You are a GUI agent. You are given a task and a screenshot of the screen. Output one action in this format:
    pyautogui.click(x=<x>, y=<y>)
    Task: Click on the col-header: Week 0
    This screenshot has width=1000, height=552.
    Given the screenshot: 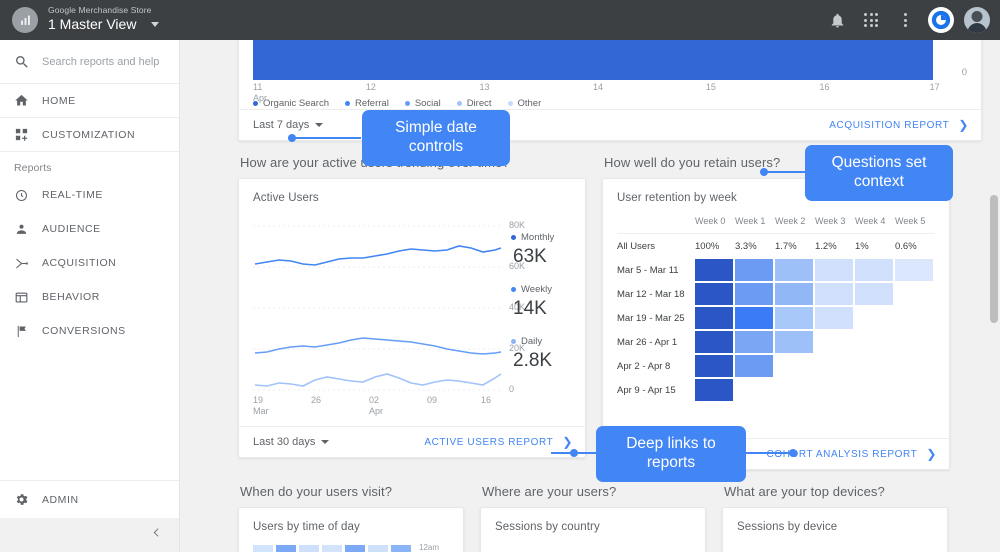 What is the action you would take?
    pyautogui.click(x=715, y=225)
    